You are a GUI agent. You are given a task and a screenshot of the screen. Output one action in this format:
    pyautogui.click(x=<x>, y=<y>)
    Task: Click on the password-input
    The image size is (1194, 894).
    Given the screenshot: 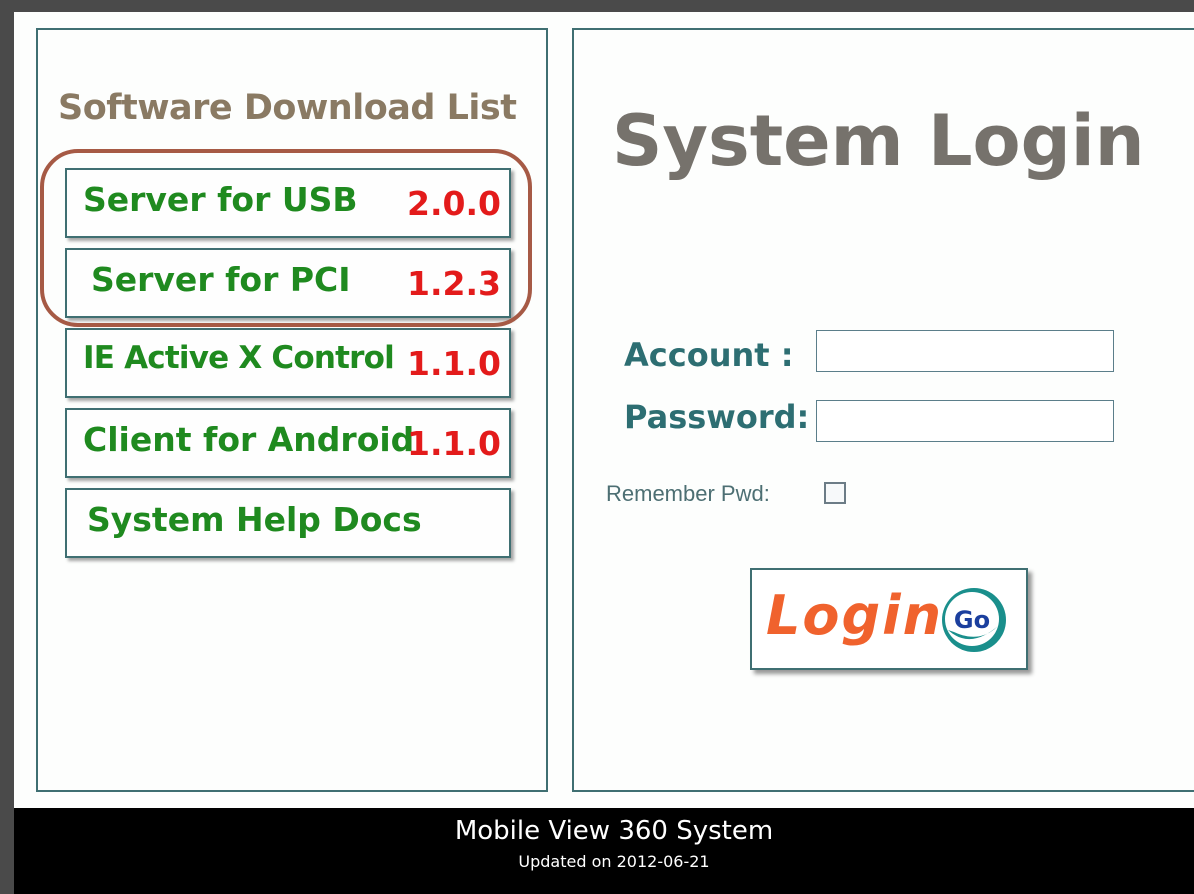 What is the action you would take?
    pyautogui.click(x=965, y=421)
    